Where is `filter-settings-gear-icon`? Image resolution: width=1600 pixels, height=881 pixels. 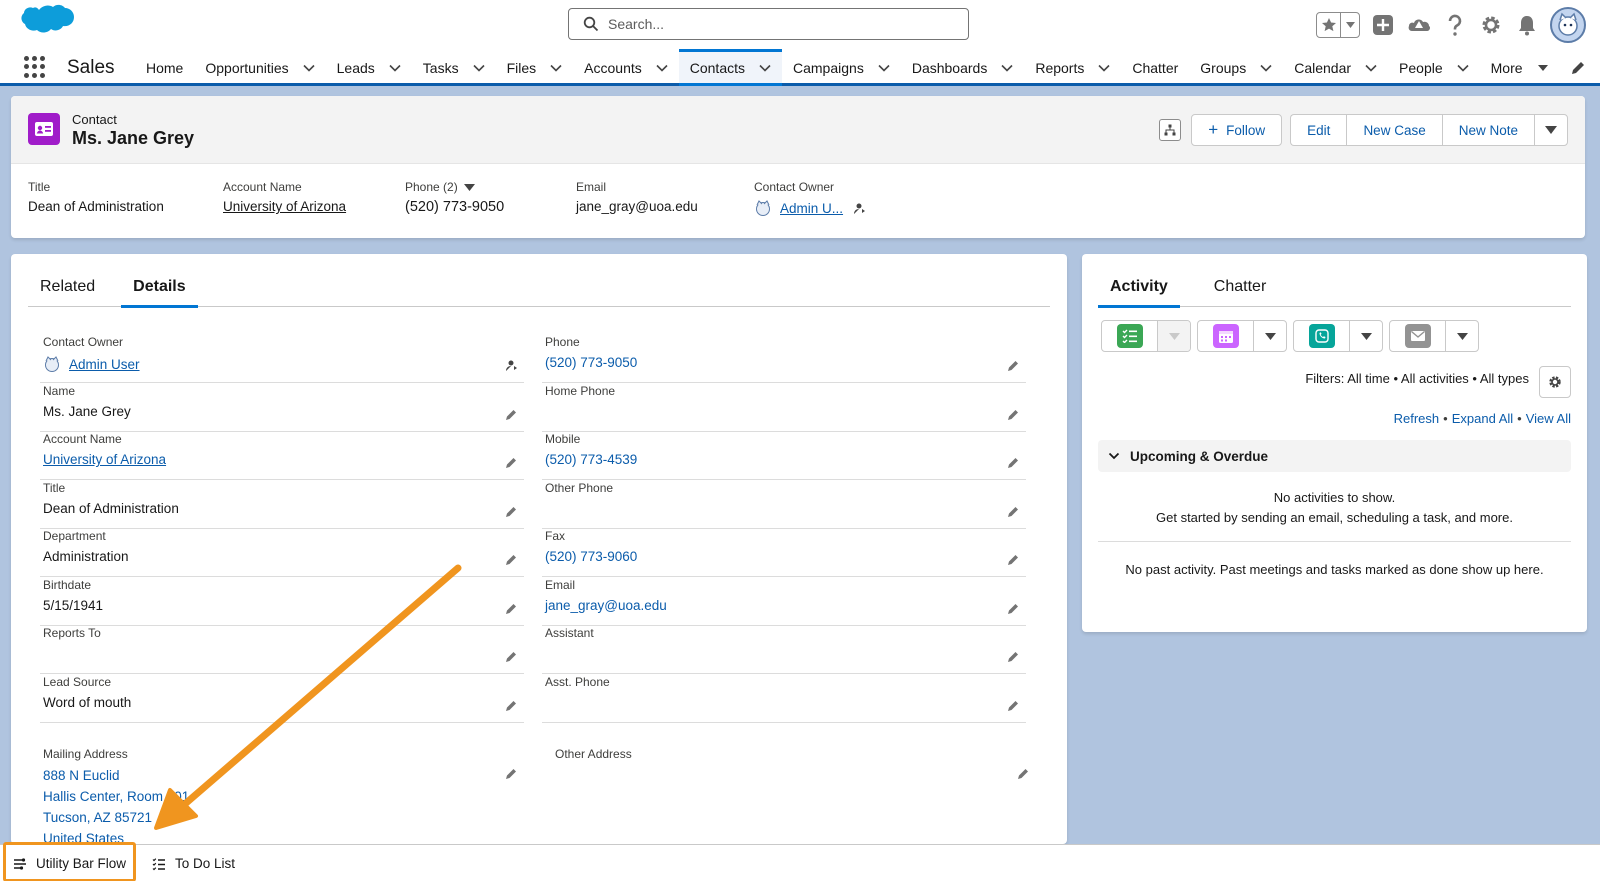 filter-settings-gear-icon is located at coordinates (1555, 382).